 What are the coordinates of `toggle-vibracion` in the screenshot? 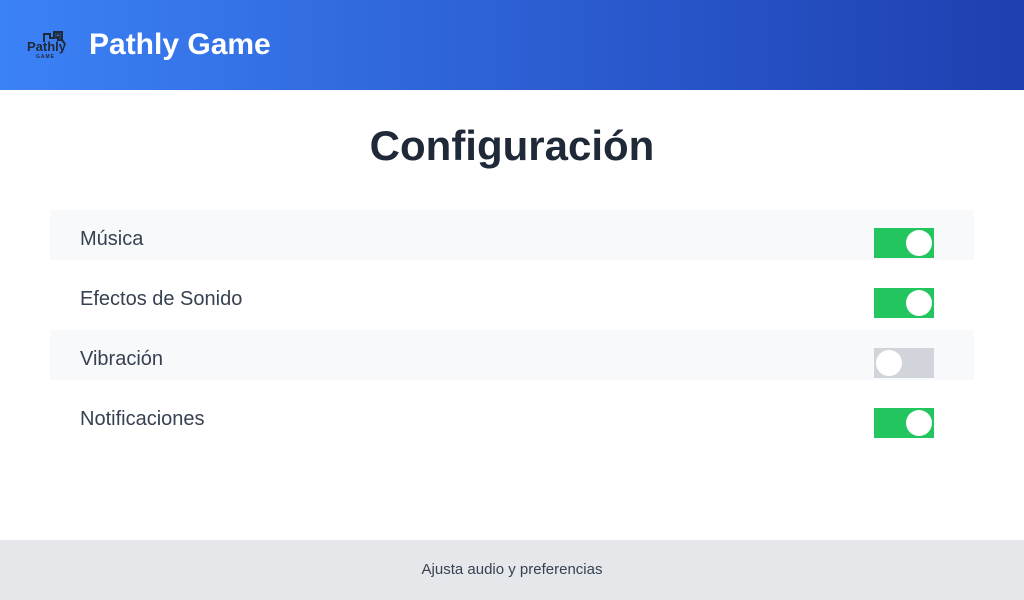 It's located at (904, 363).